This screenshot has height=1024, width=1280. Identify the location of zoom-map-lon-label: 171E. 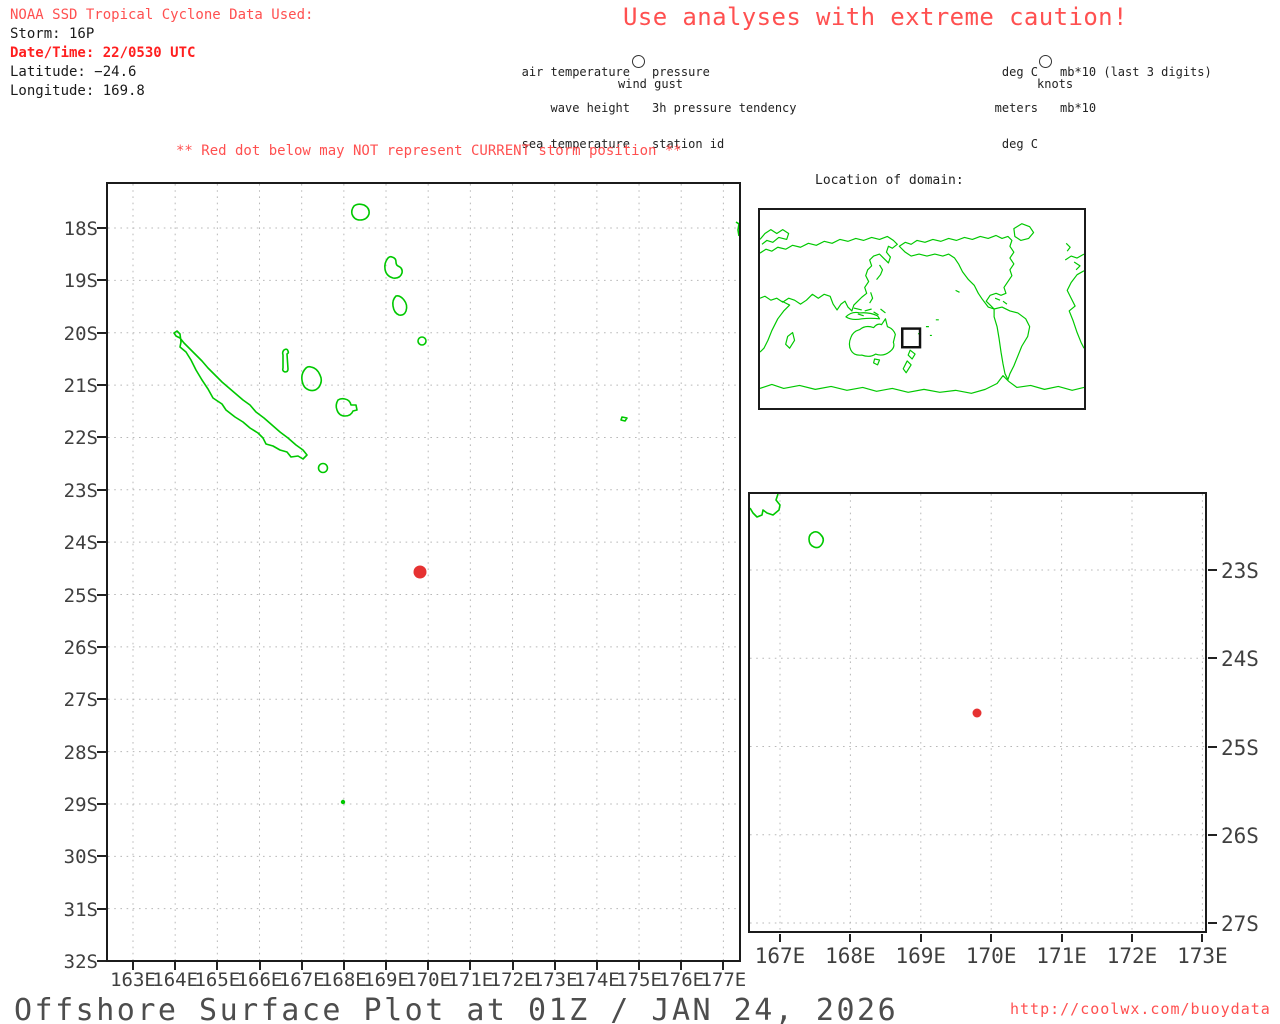
(1061, 956).